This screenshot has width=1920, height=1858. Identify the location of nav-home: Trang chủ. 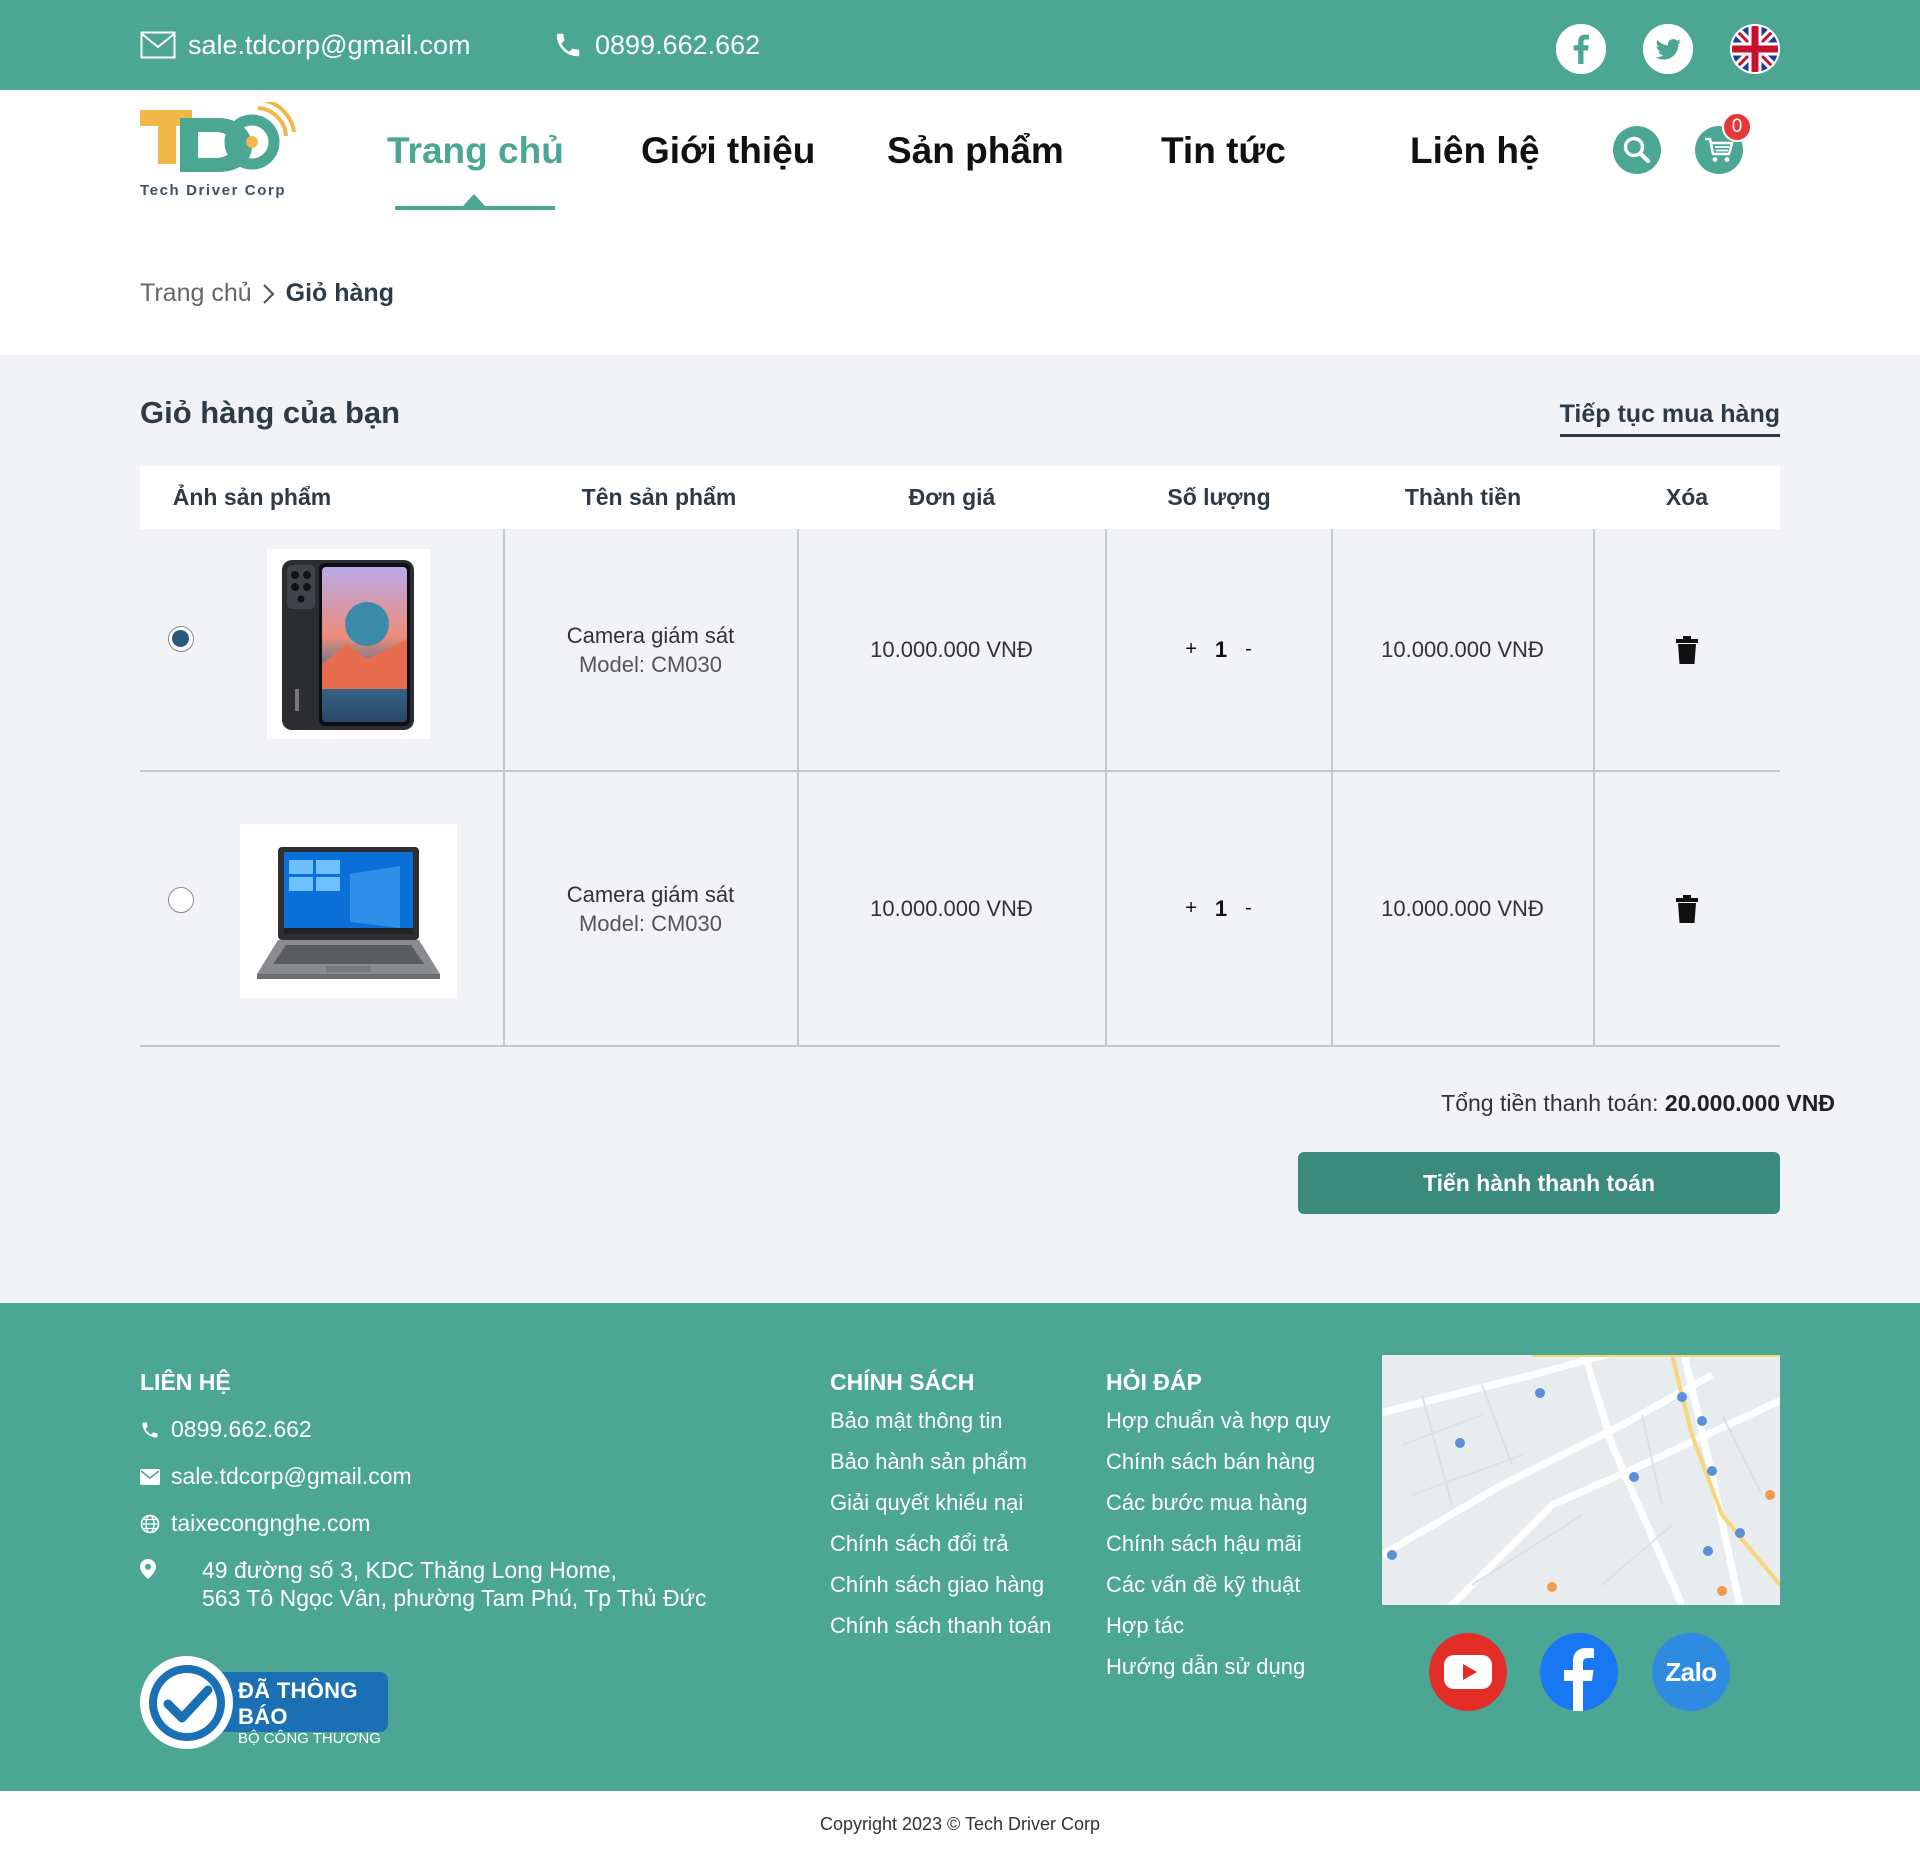
(475, 151).